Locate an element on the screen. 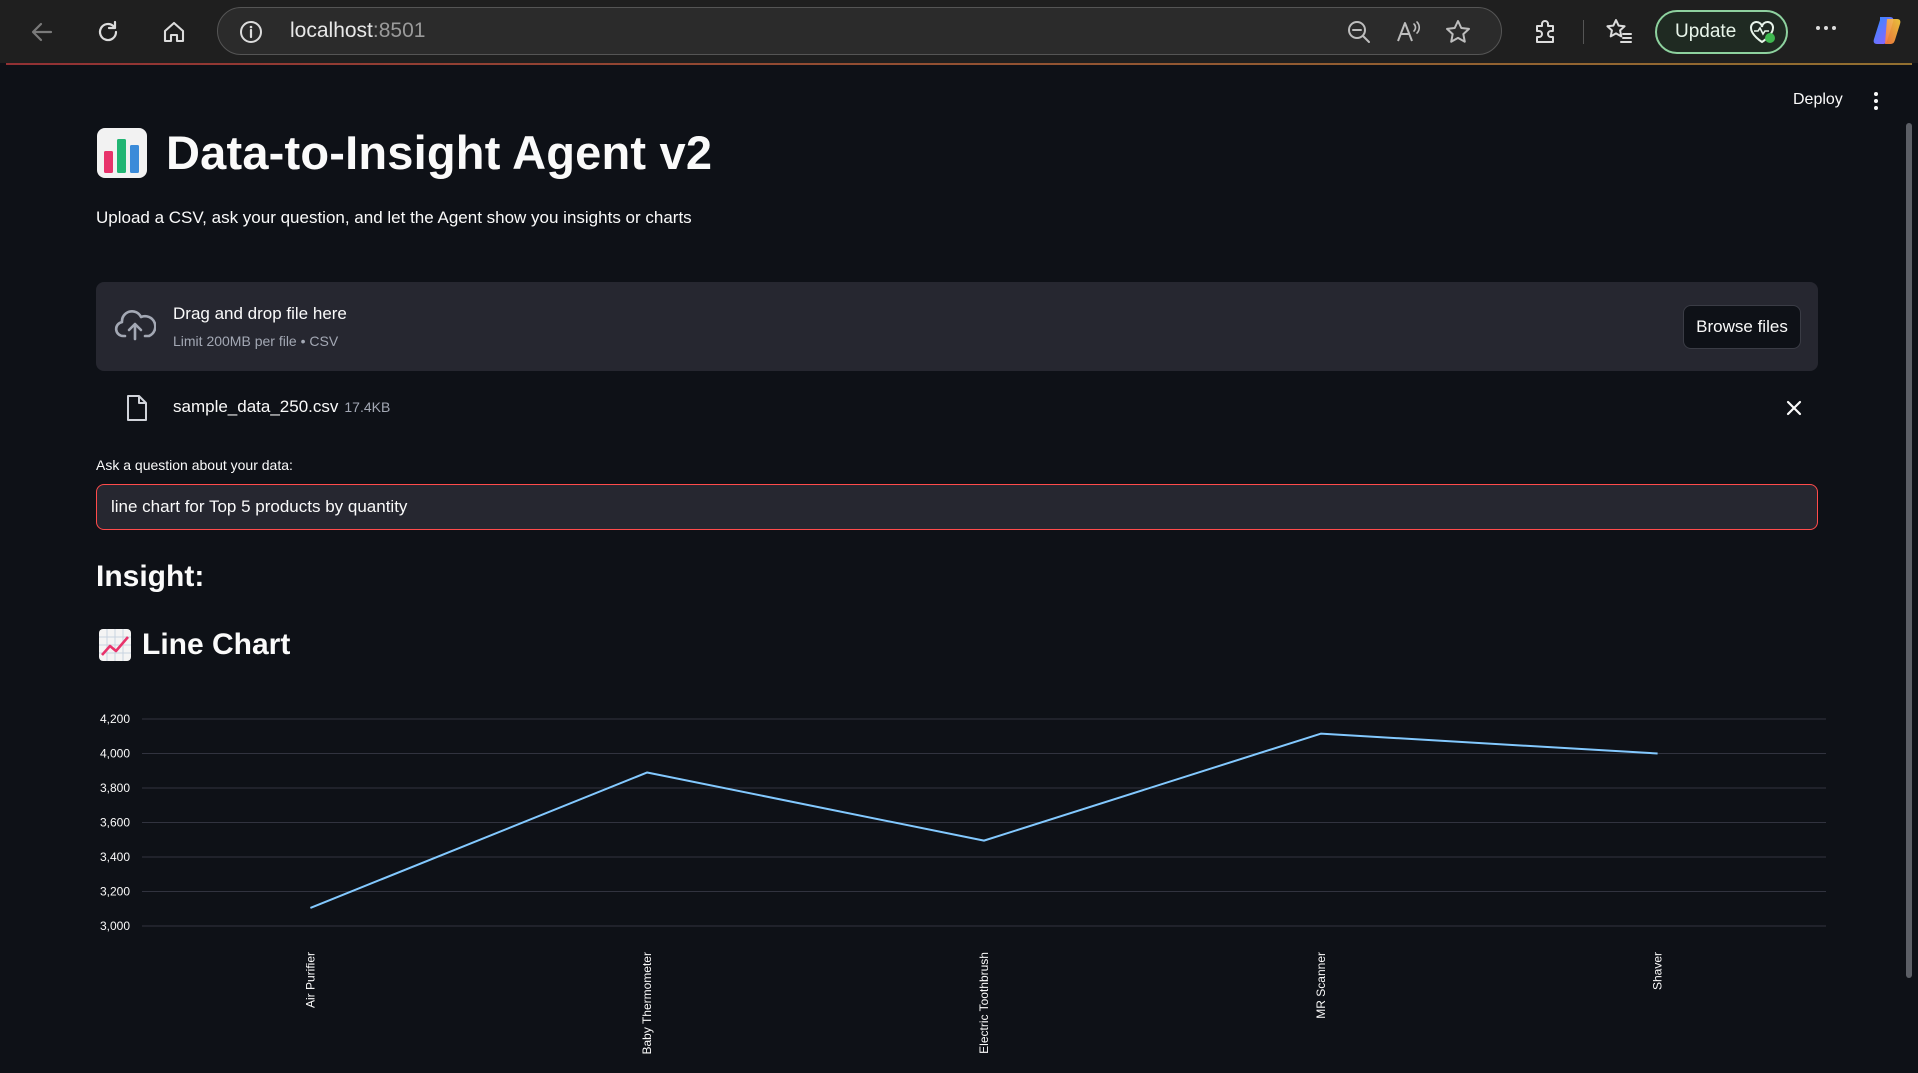 This screenshot has width=1918, height=1073. bar-chart-icon is located at coordinates (122, 152).